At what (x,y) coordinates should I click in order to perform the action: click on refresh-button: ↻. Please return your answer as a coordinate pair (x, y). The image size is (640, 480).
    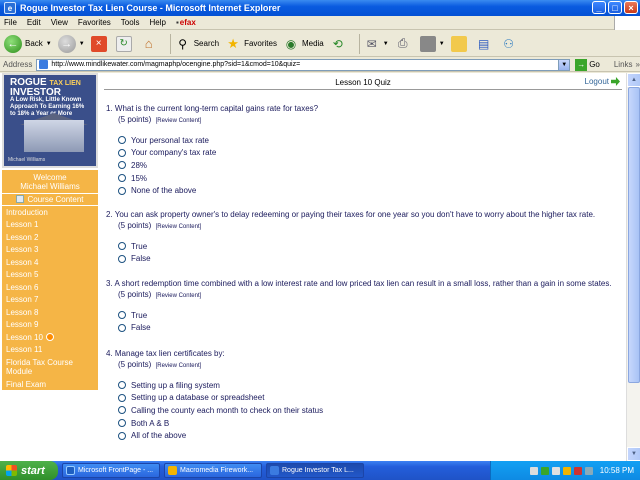
    Looking at the image, I should click on (125, 43).